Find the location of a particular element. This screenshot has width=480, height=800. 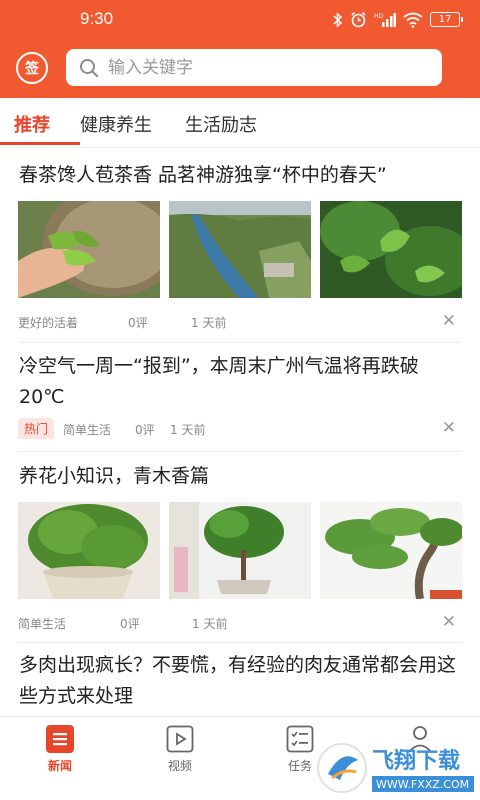

svg-text: HD is located at coordinates (379, 16).